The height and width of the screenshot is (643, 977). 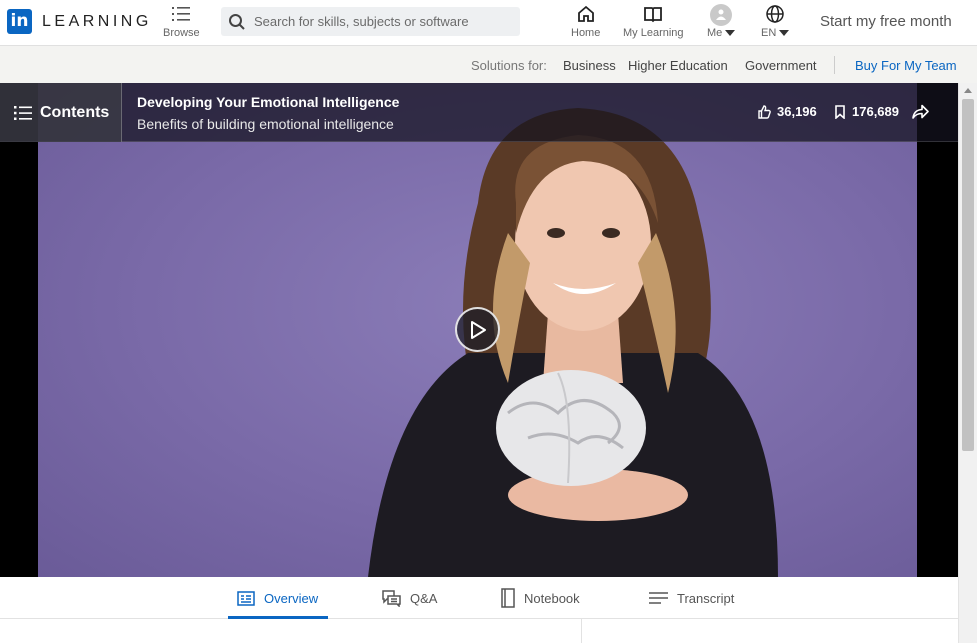 What do you see at coordinates (920, 111) in the screenshot?
I see `share-icon` at bounding box center [920, 111].